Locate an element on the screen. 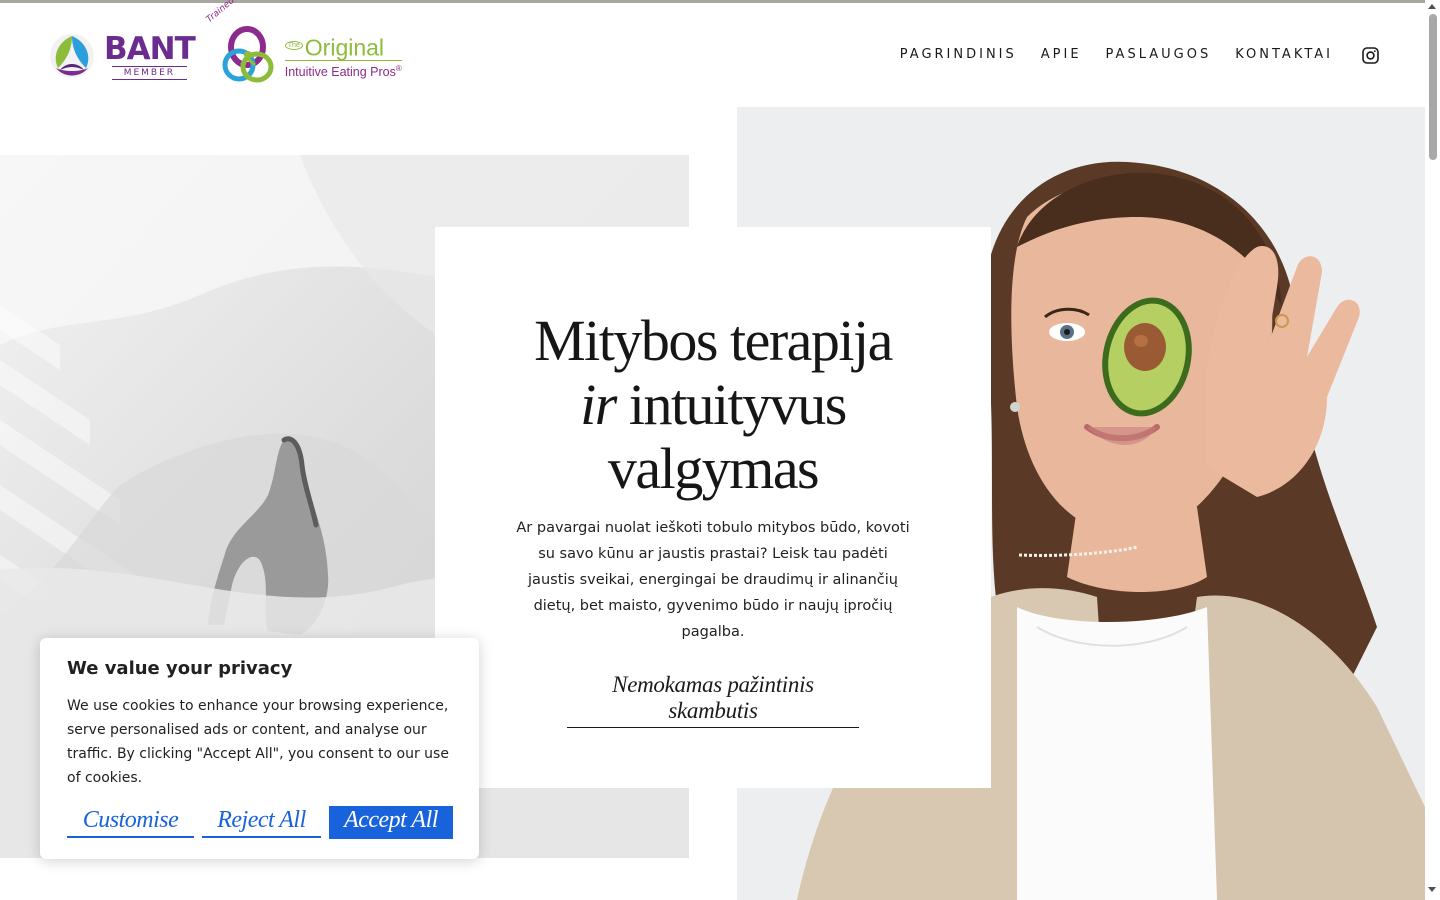 This screenshot has height=900, width=1440. main-nav: PAGRINDINIS APIE PASLAUGOS KONTAKTAI is located at coordinates (1104, 54).